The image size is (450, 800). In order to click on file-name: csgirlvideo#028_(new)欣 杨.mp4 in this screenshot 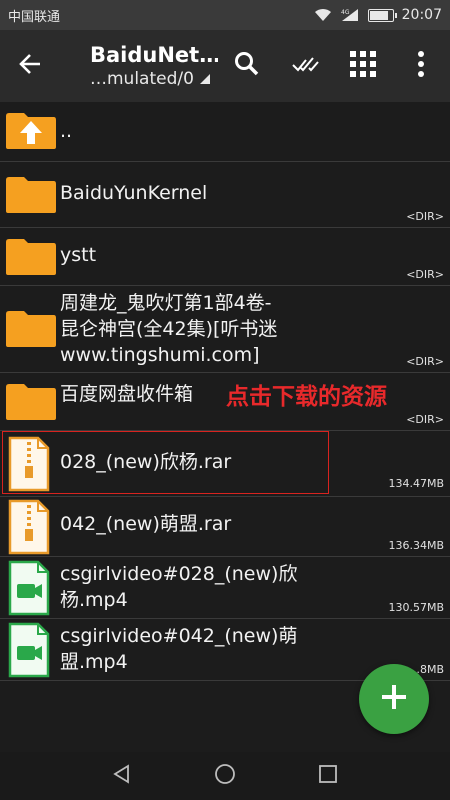, I will do `click(178, 587)`.